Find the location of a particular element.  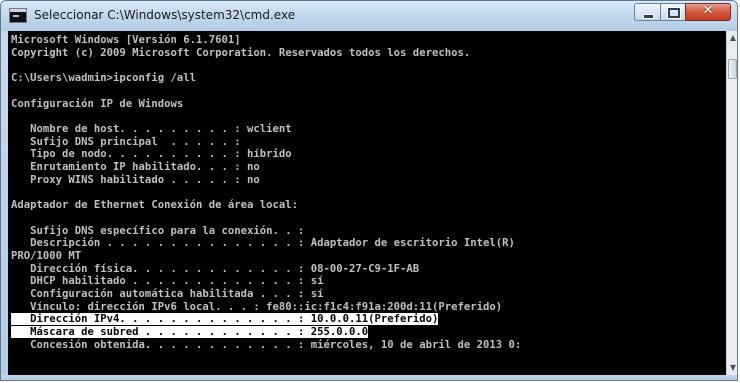

scrollbar-thumb is located at coordinates (732, 69).